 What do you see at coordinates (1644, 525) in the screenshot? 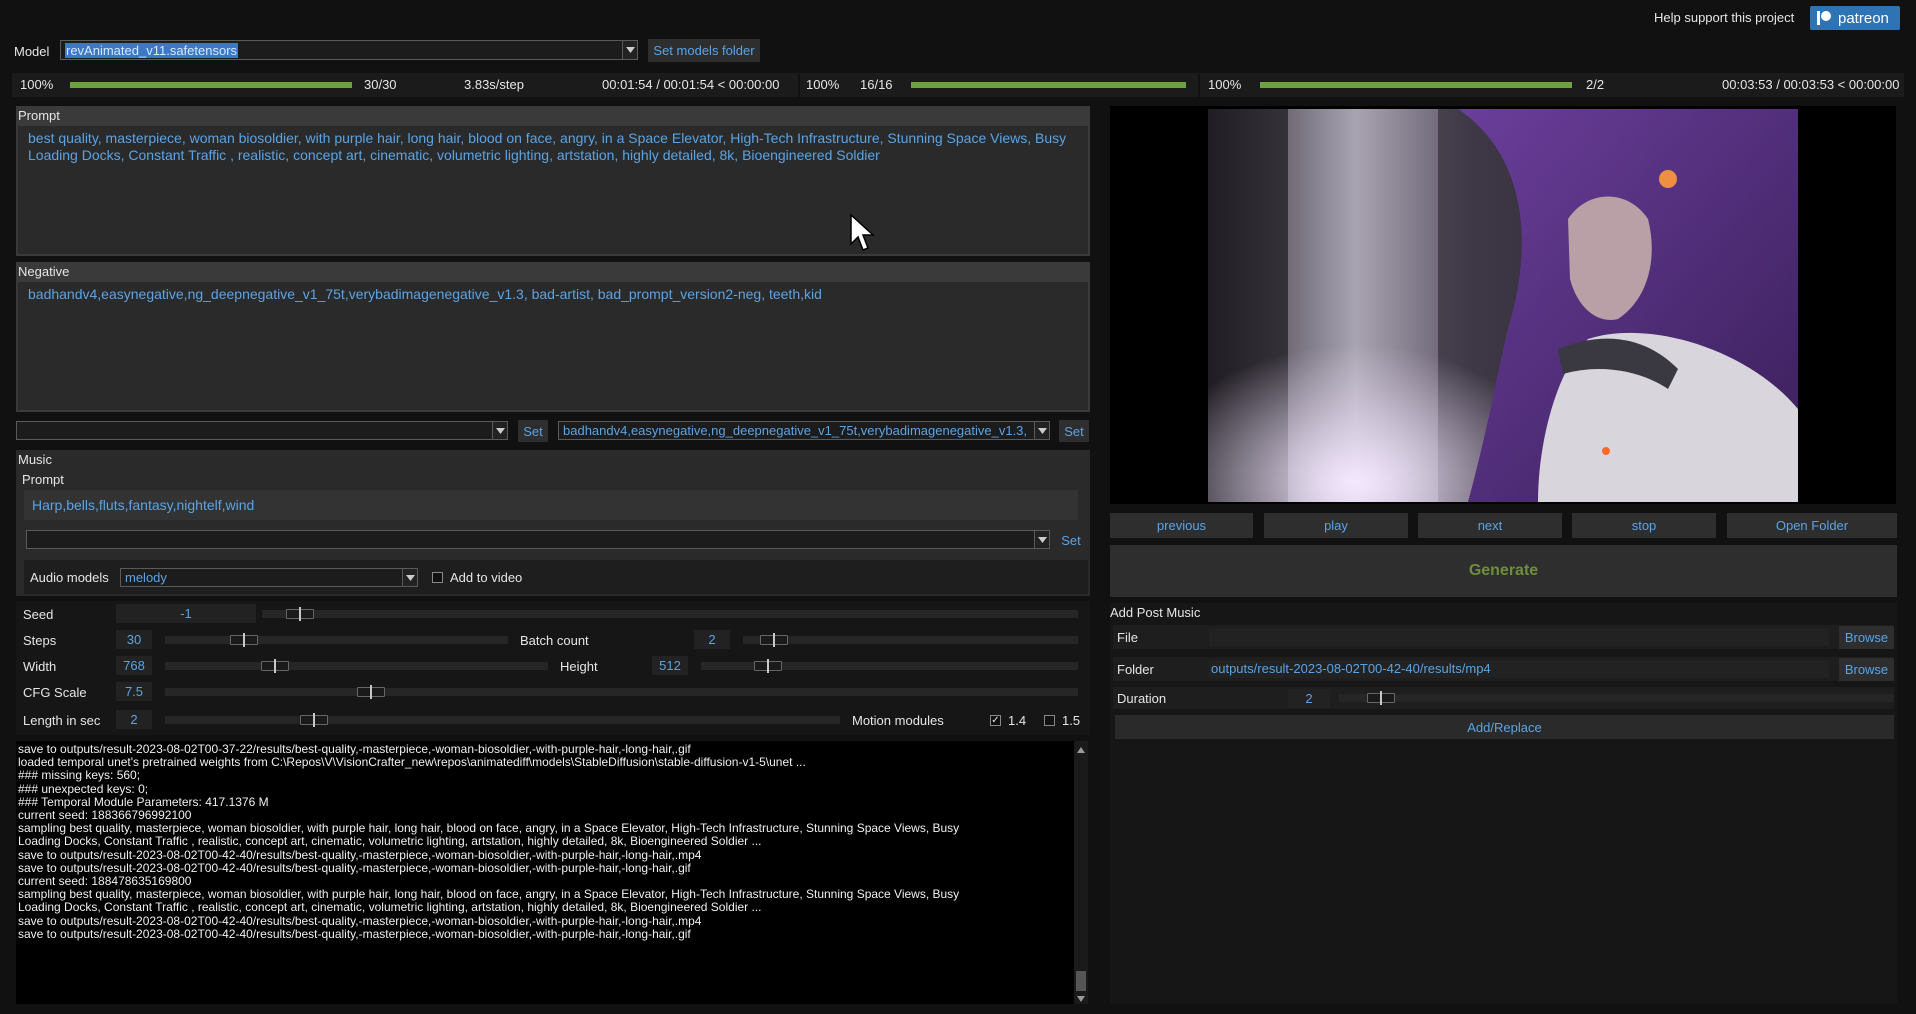
I see `stop-button: stop` at bounding box center [1644, 525].